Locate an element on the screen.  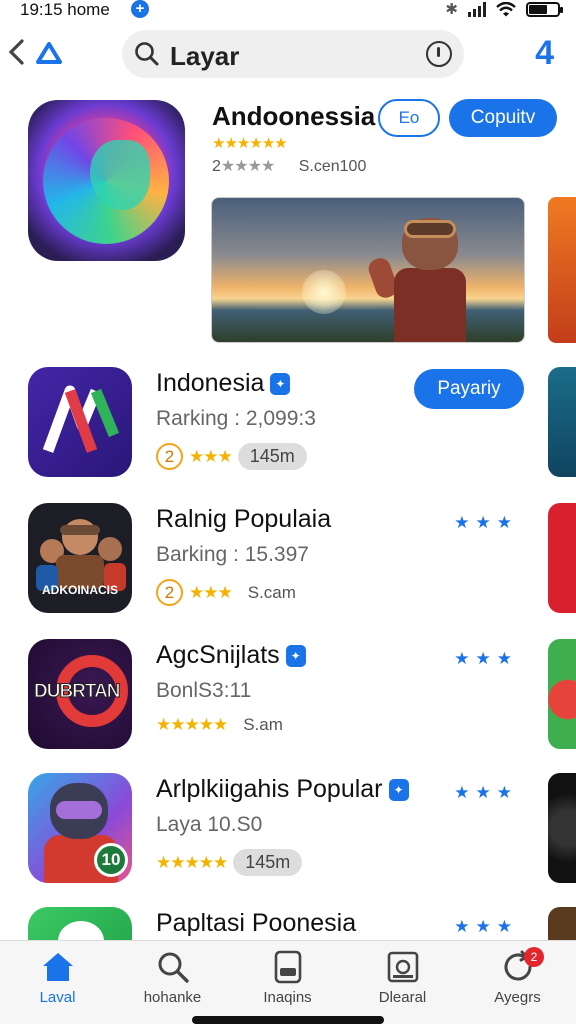
app-rating: ★★★★★ S.am is located at coordinates (219, 725).